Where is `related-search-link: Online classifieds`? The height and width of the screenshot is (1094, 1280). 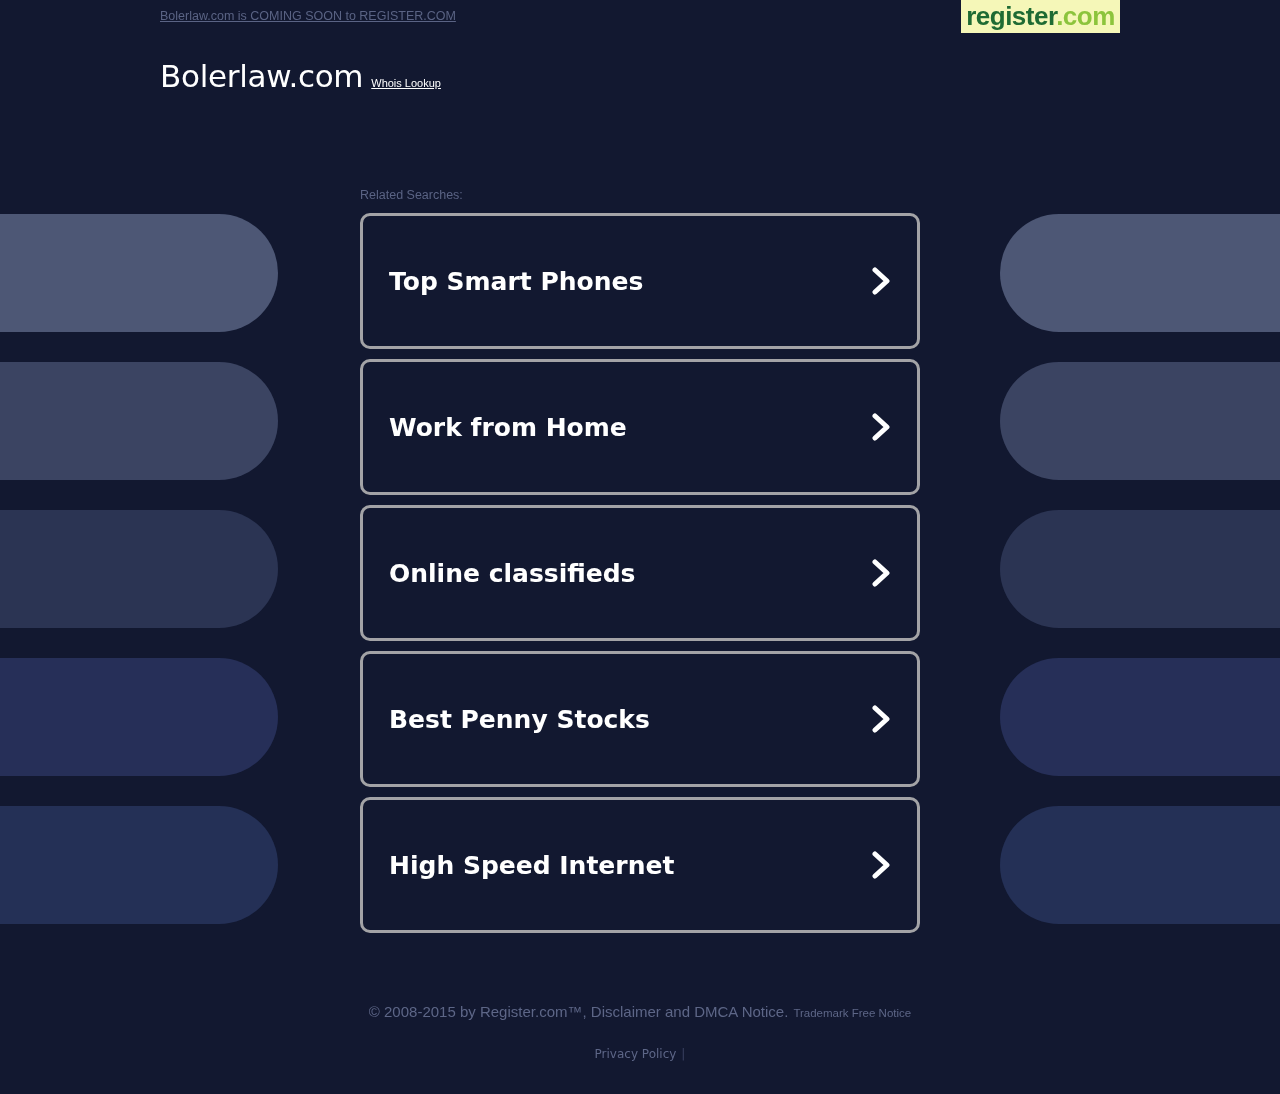 related-search-link: Online classifieds is located at coordinates (640, 573).